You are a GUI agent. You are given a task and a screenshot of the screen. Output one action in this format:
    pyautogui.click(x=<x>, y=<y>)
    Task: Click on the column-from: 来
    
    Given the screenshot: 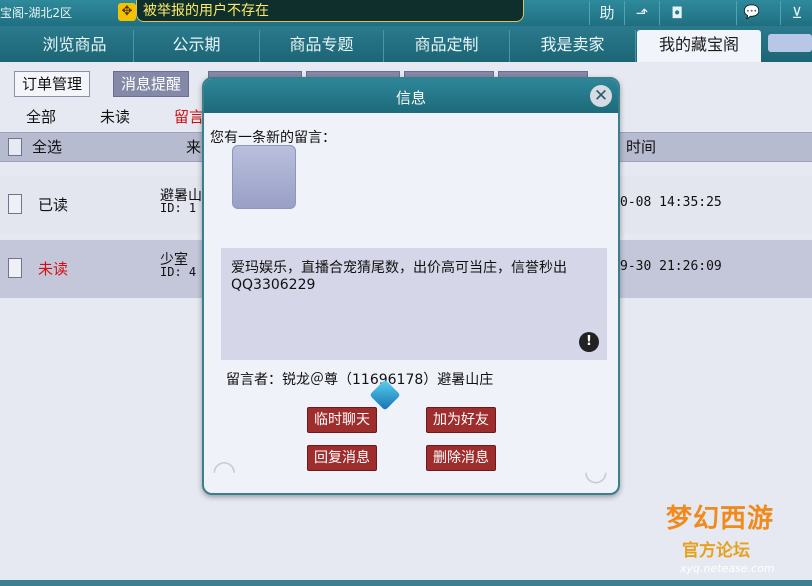 What is the action you would take?
    pyautogui.click(x=194, y=147)
    